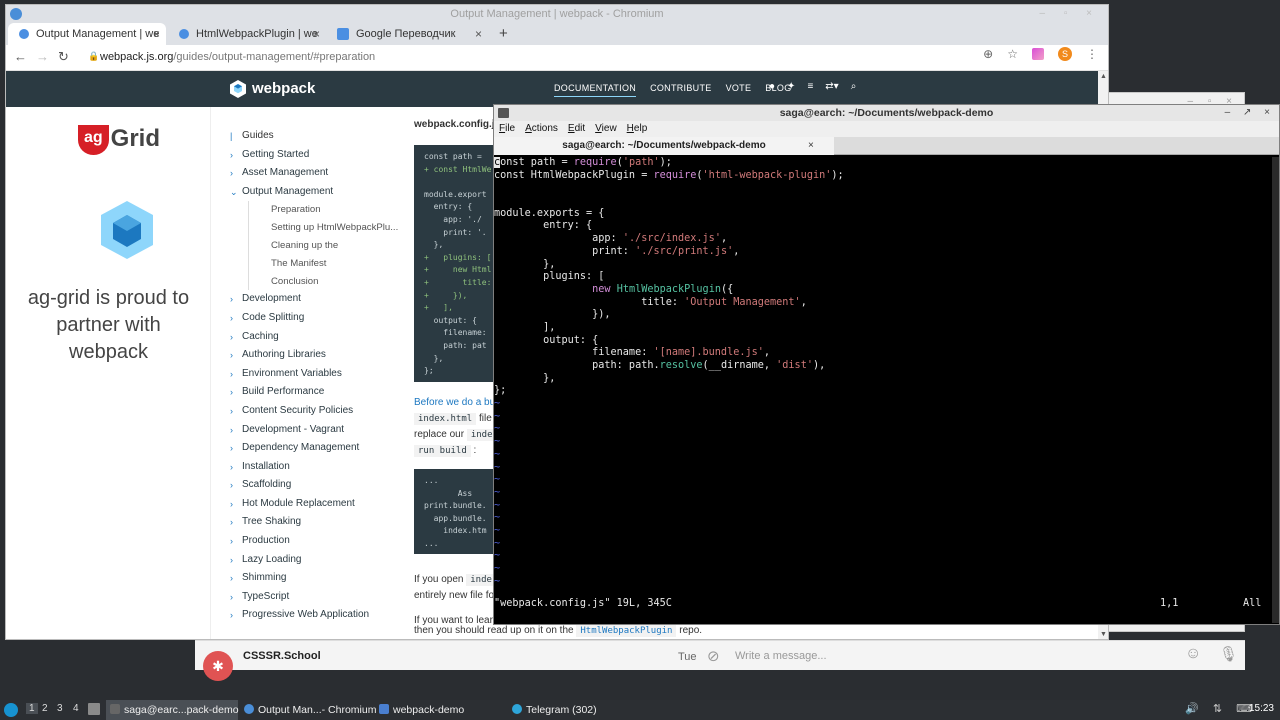  I want to click on sidebar-item: › Tree Shaking, so click(315, 522).